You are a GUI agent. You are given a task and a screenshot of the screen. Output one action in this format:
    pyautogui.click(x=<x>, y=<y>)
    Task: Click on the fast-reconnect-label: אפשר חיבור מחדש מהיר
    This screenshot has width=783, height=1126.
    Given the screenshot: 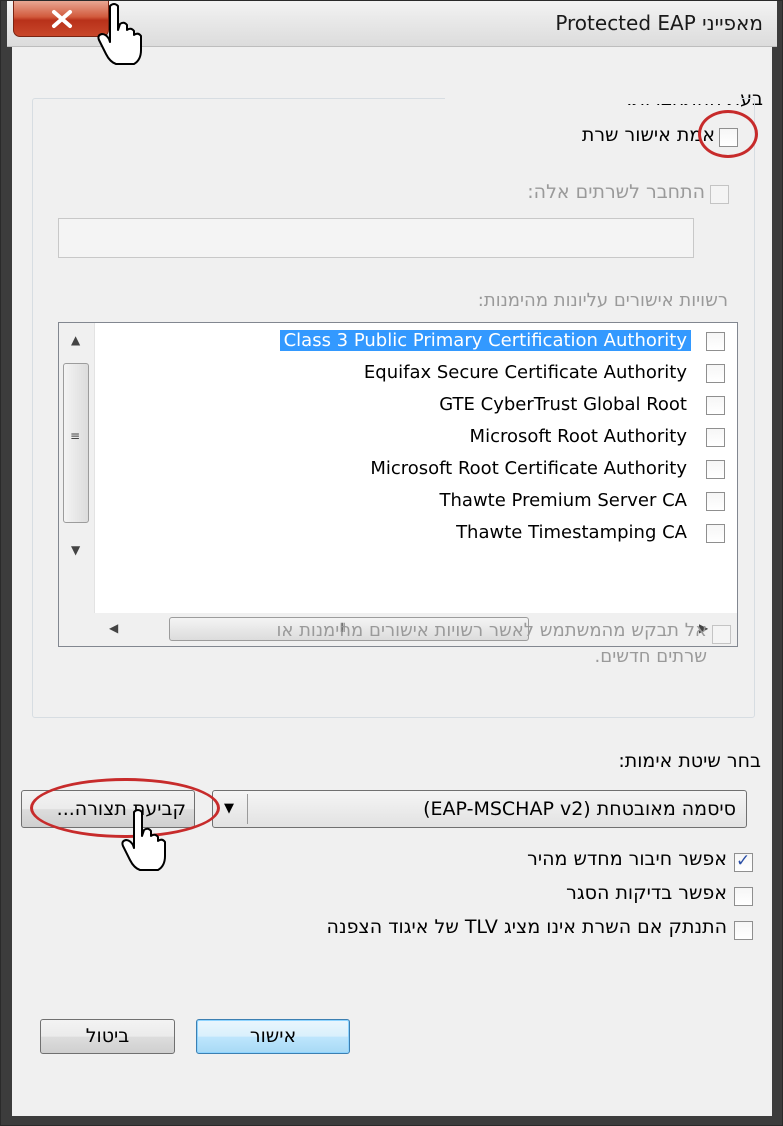 What is the action you would take?
    pyautogui.click(x=627, y=859)
    